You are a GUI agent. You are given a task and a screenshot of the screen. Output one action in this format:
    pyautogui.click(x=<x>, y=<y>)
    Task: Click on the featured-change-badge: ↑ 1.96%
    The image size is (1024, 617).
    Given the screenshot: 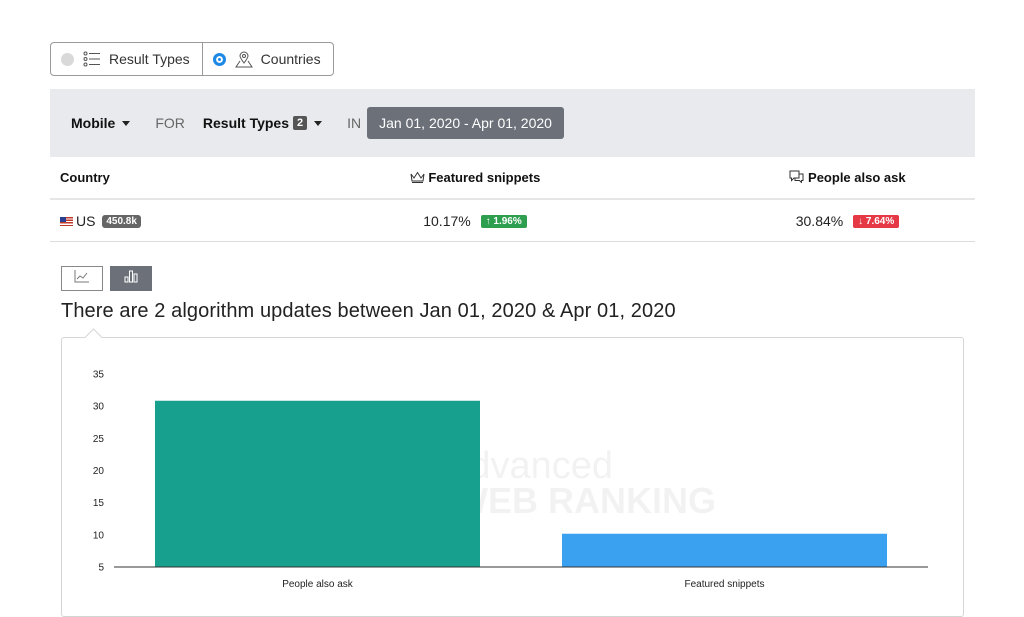 What is the action you would take?
    pyautogui.click(x=503, y=222)
    